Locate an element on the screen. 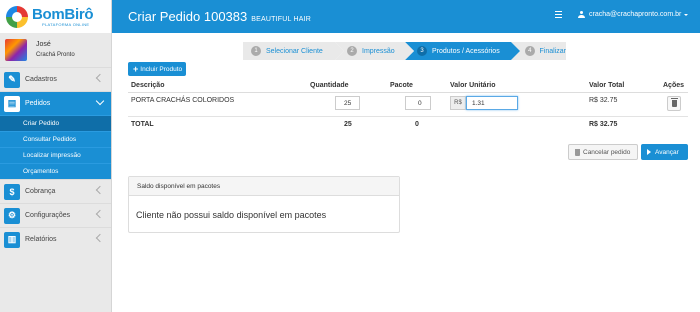 The width and height of the screenshot is (700, 312). chevron-down-icon is located at coordinates (100, 101).